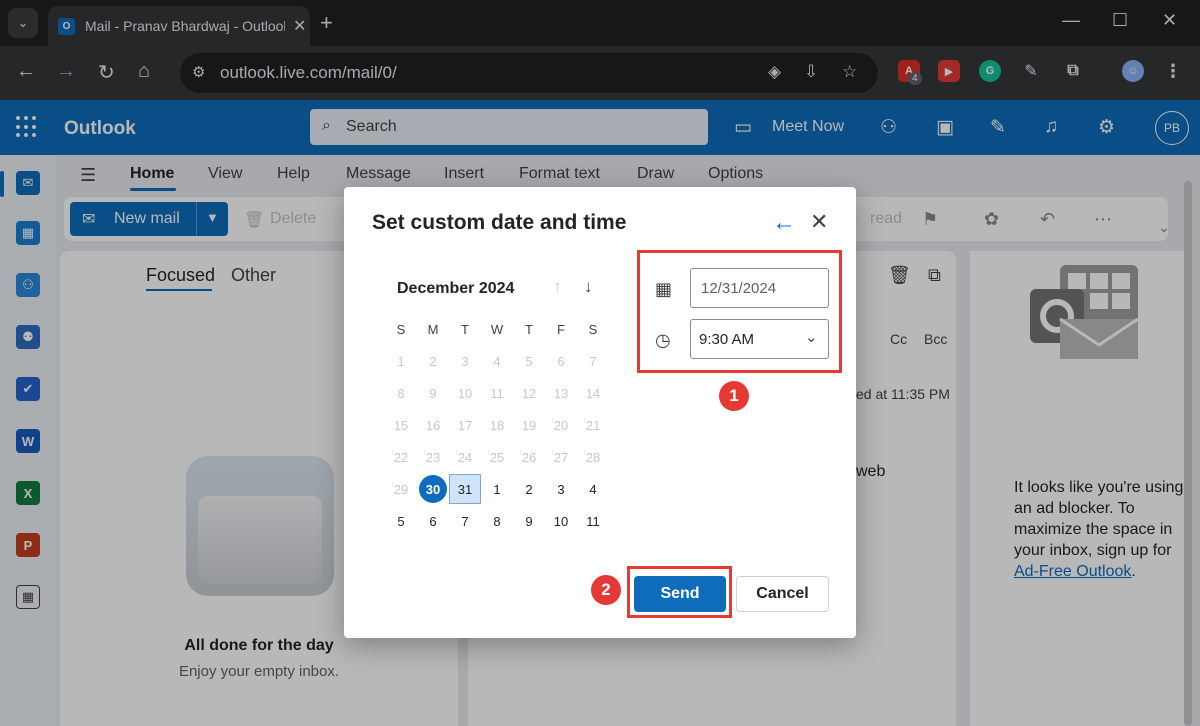 This screenshot has height=726, width=1200. I want to click on calendar-day: 23, so click(433, 457).